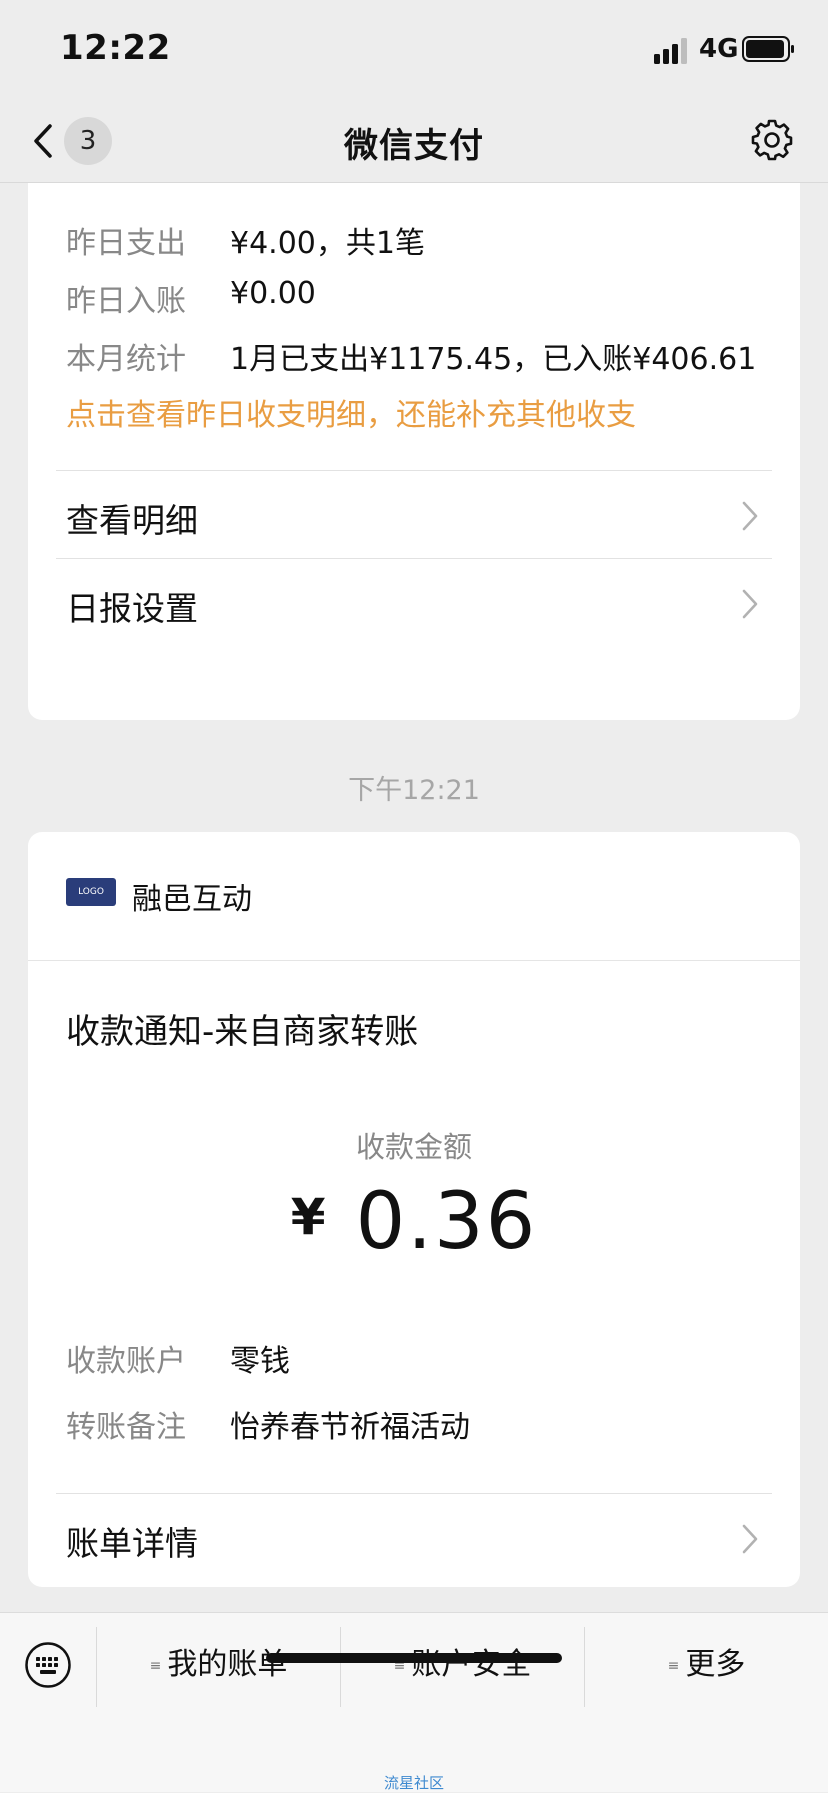 Image resolution: width=828 pixels, height=1793 pixels. What do you see at coordinates (715, 1664) in the screenshot?
I see `toolbar-more-label: 更多` at bounding box center [715, 1664].